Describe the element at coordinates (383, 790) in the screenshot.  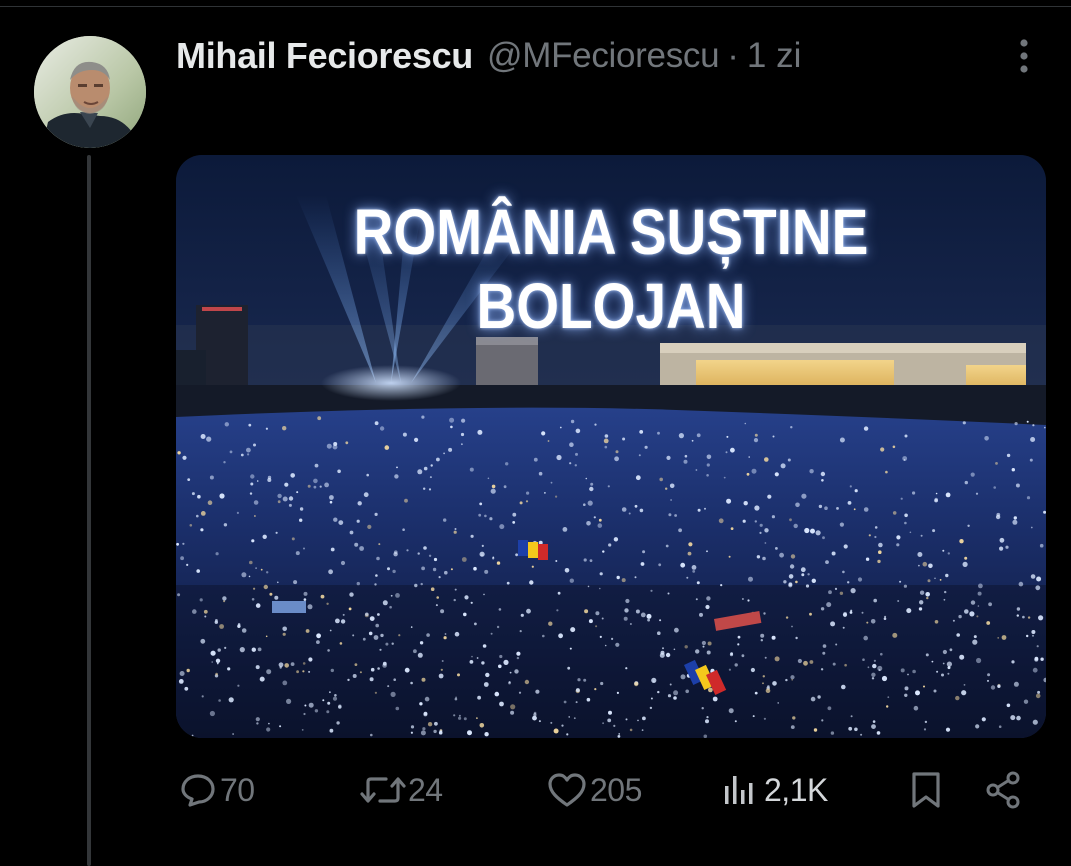
I see `repost-arrows-icon` at that location.